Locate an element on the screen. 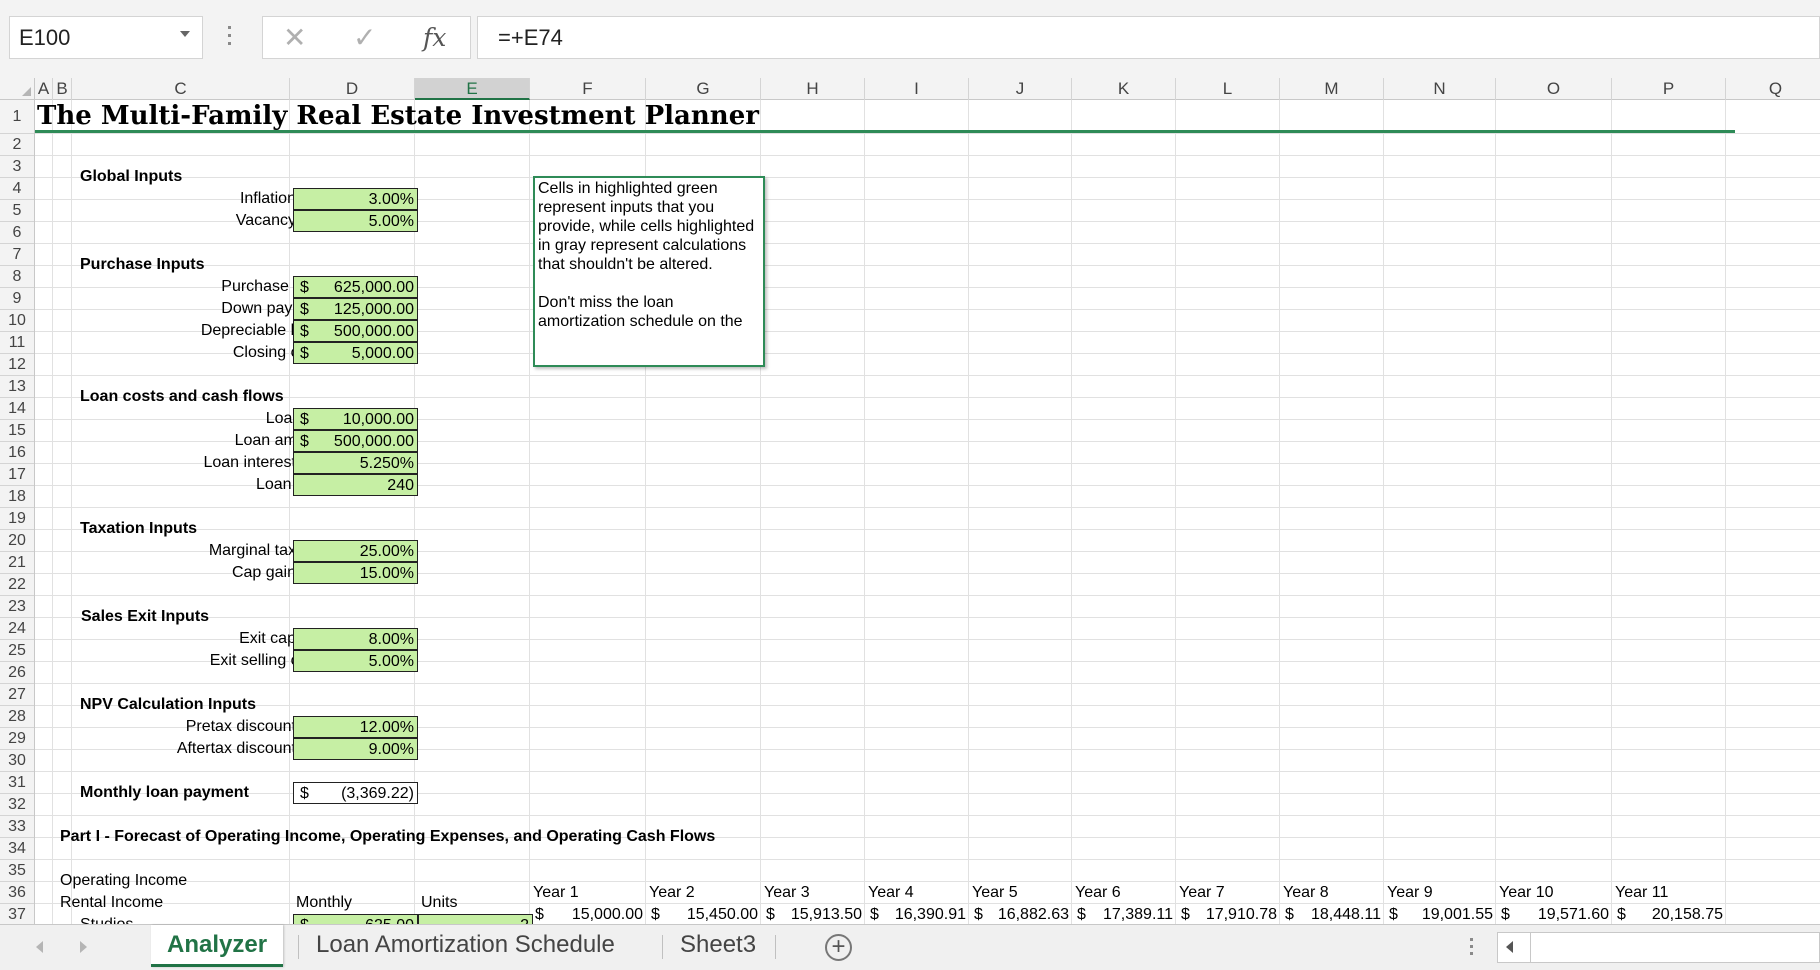  row-header-15: 15 is located at coordinates (17, 431).